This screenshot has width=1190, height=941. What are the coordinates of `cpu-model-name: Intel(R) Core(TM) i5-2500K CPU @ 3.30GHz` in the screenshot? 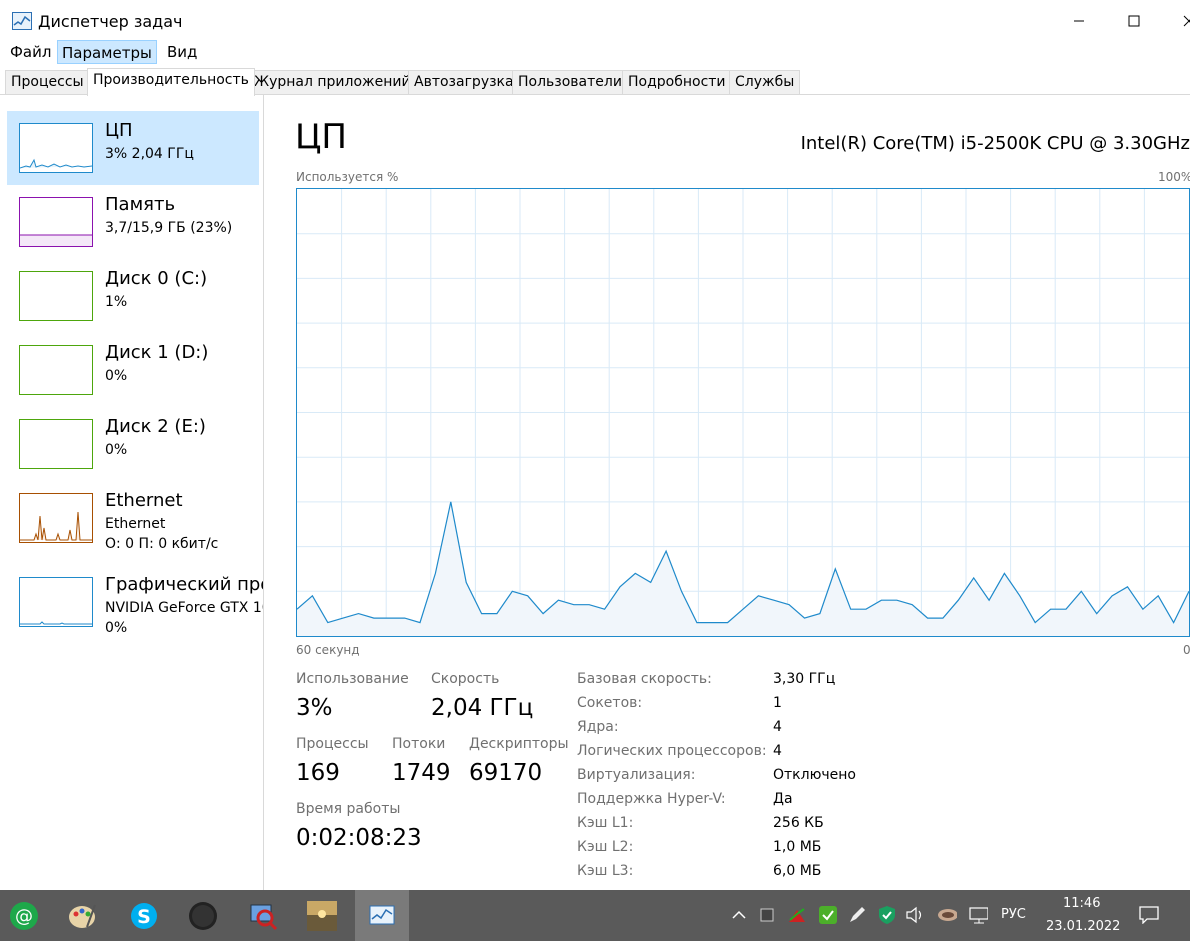 It's located at (995, 143).